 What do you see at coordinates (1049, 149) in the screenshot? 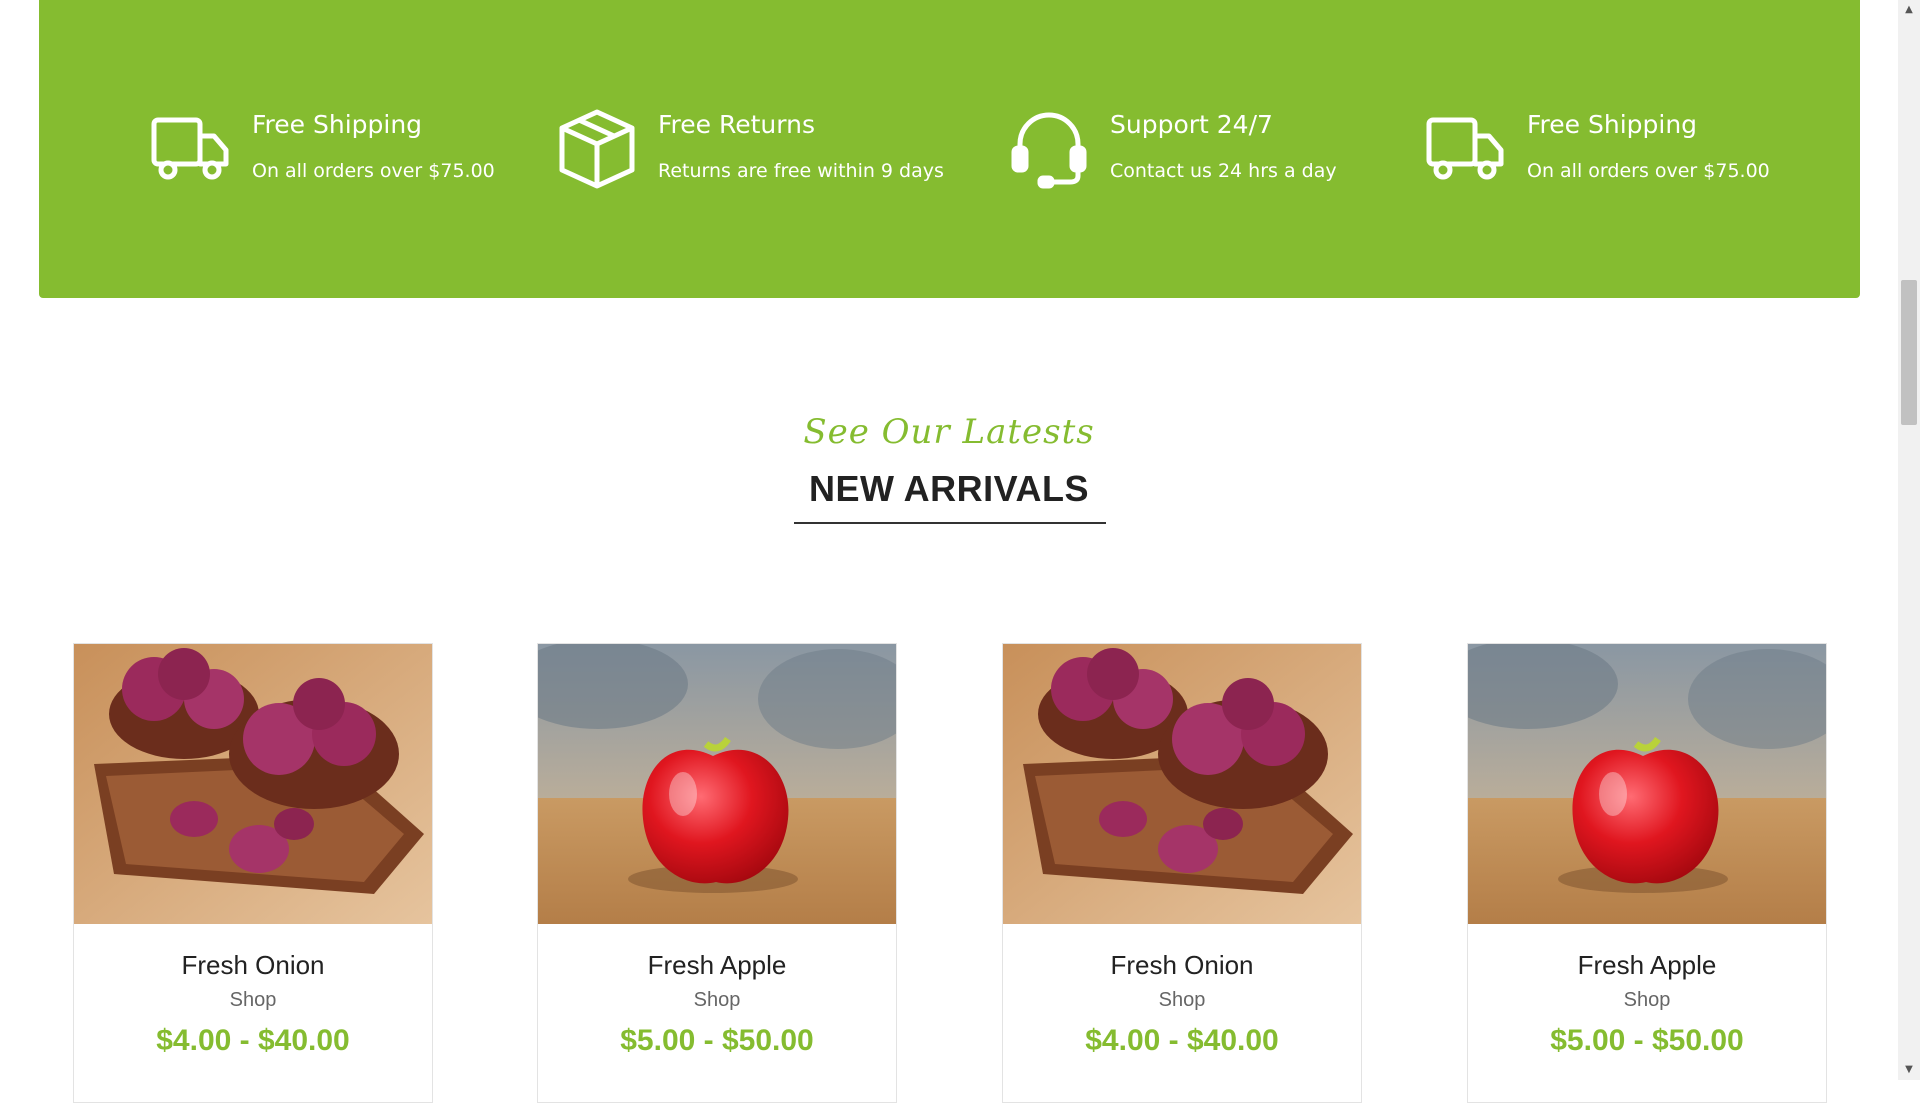
I see `headset-icon` at bounding box center [1049, 149].